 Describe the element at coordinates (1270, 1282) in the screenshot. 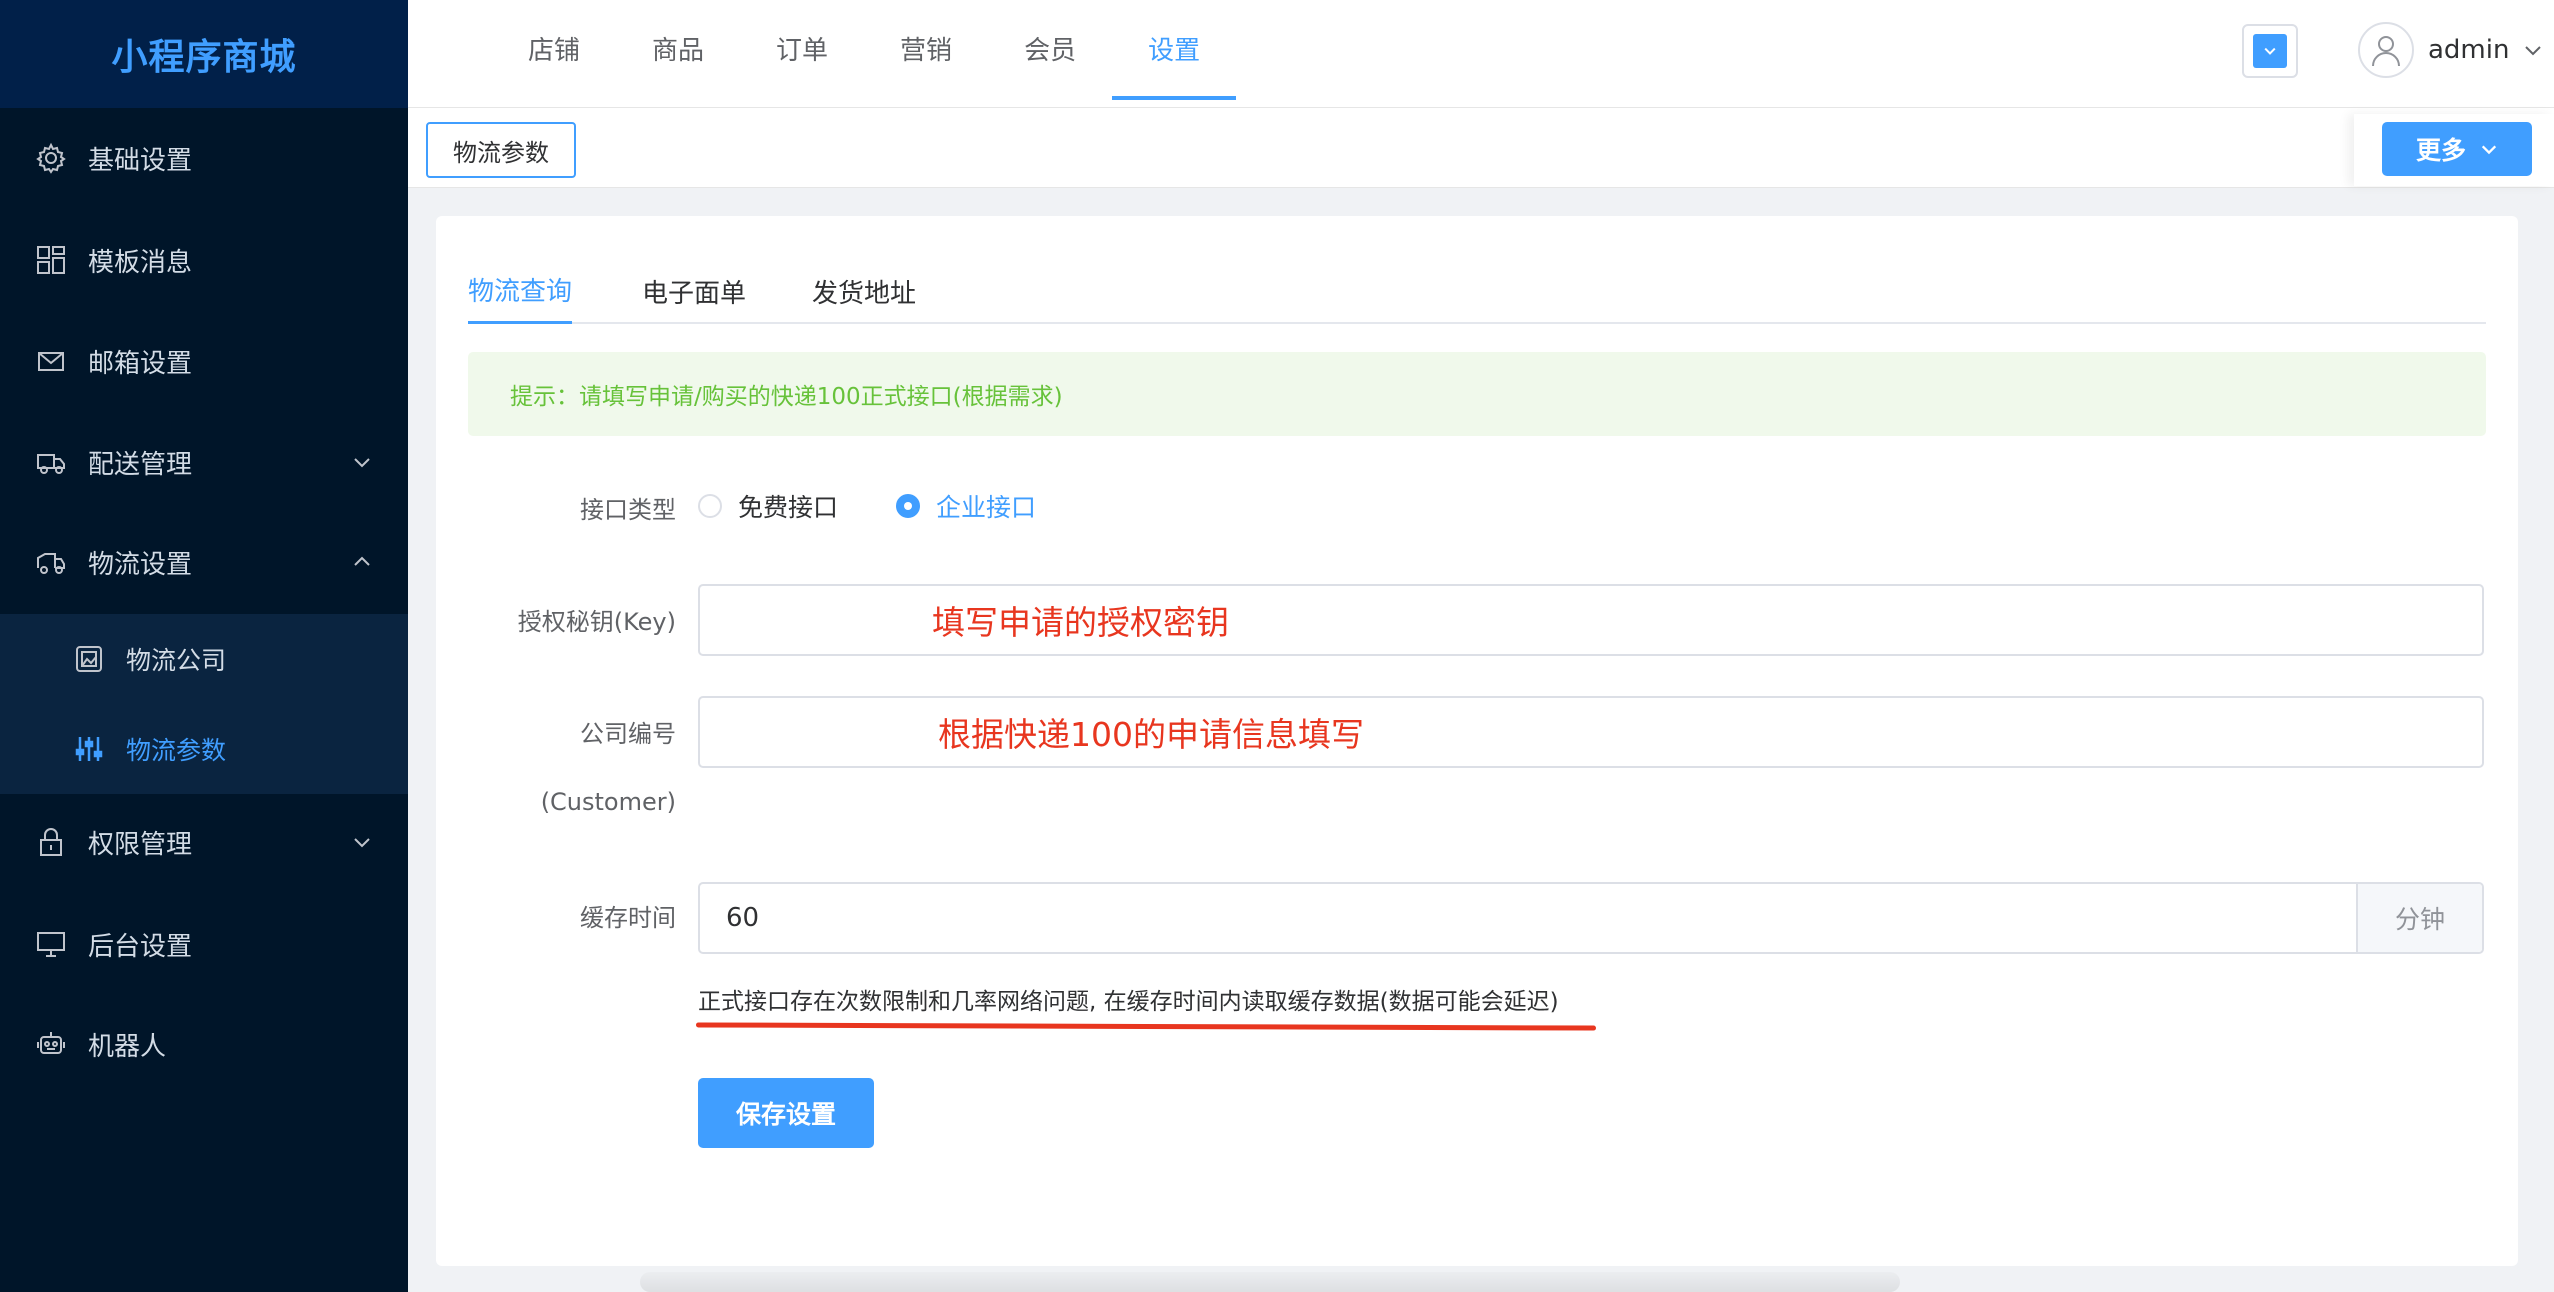

I see `bottom-shadow` at that location.